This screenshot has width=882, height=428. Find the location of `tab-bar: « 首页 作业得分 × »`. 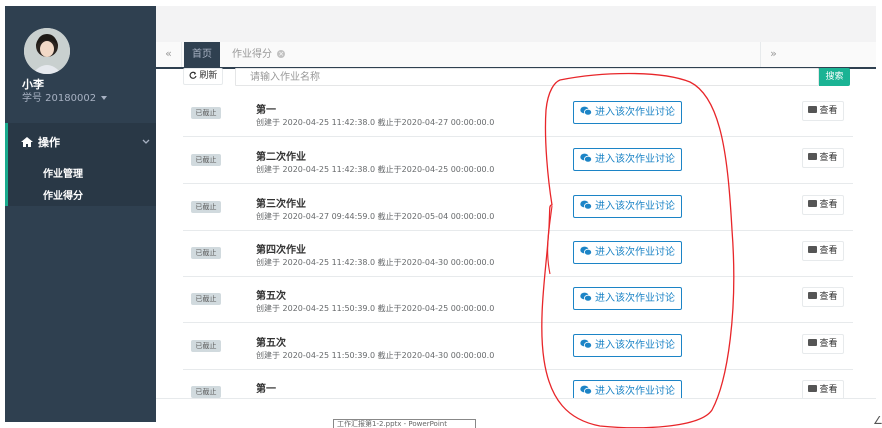

tab-bar: « 首页 作业得分 × » is located at coordinates (516, 55).